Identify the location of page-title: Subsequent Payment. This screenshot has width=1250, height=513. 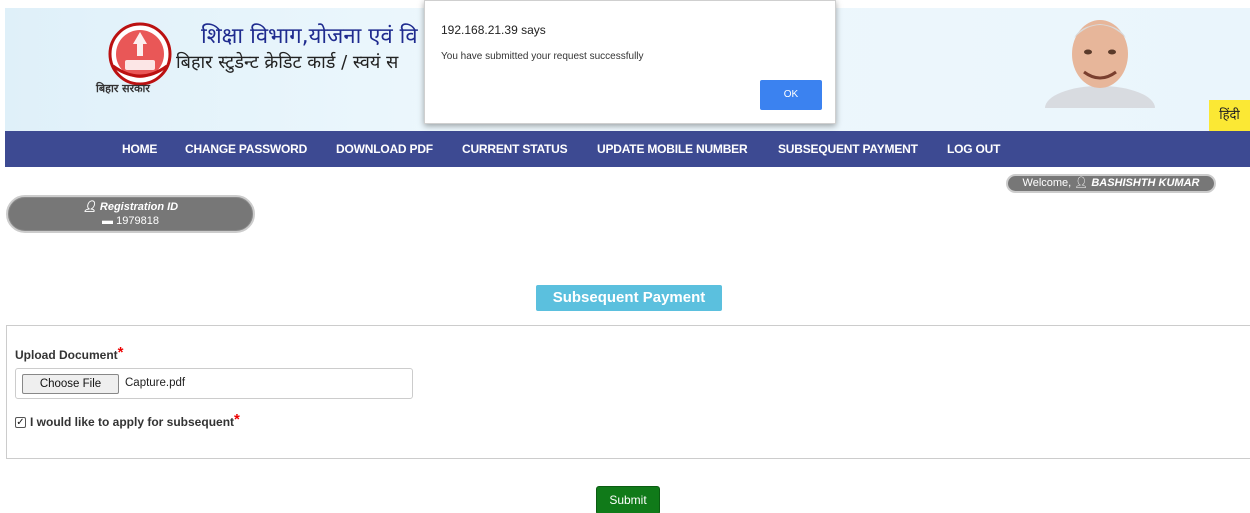
(629, 298).